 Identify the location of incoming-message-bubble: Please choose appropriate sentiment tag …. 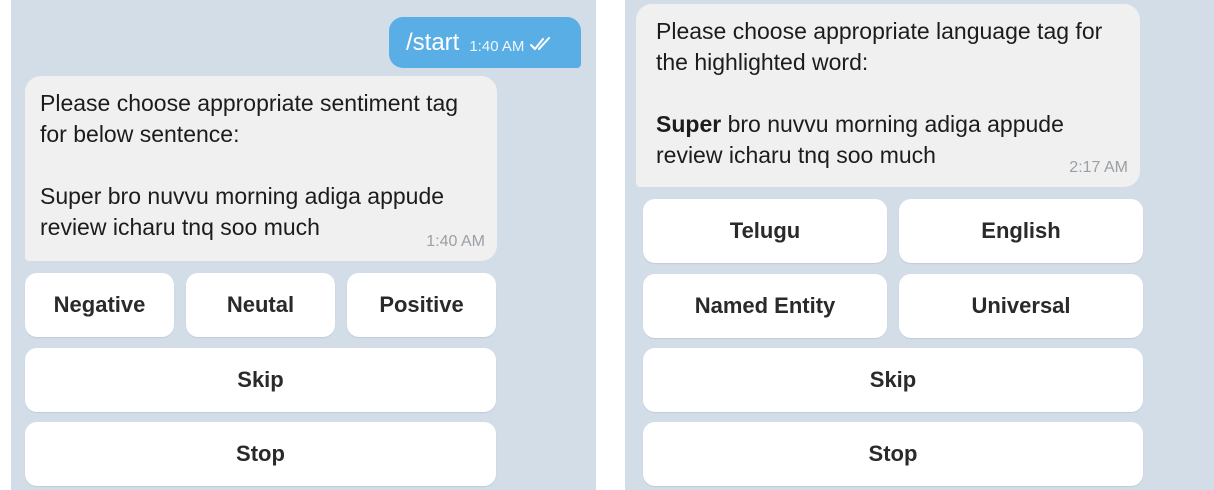
(261, 168).